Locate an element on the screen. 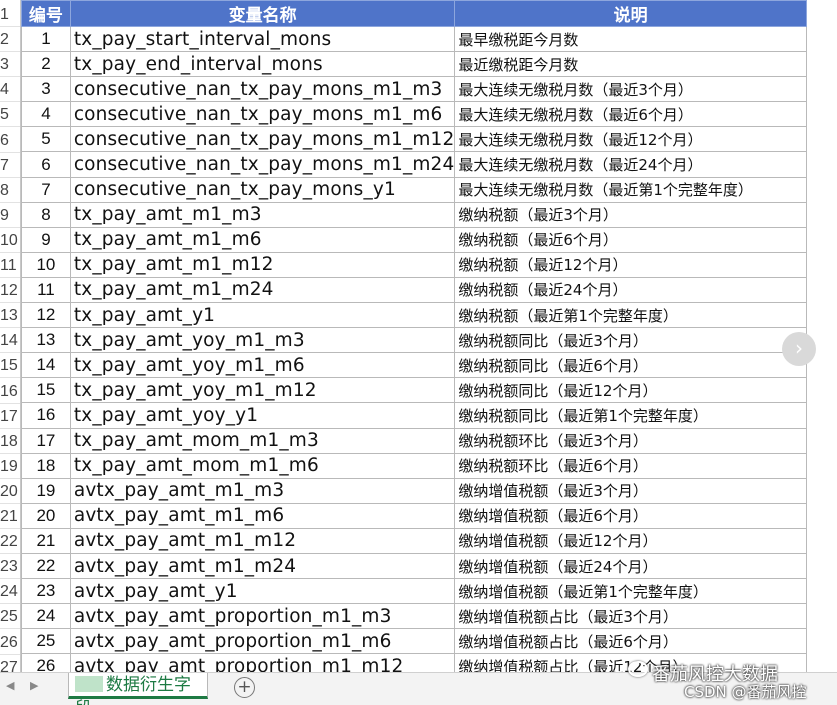  id-cell: 23 is located at coordinates (46, 591).